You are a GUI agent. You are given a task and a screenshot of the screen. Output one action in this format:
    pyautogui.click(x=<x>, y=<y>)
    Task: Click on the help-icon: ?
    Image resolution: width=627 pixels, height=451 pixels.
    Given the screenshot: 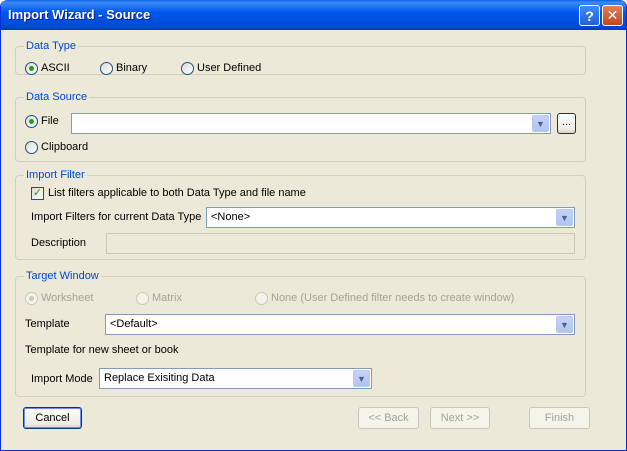 What is the action you would take?
    pyautogui.click(x=589, y=15)
    